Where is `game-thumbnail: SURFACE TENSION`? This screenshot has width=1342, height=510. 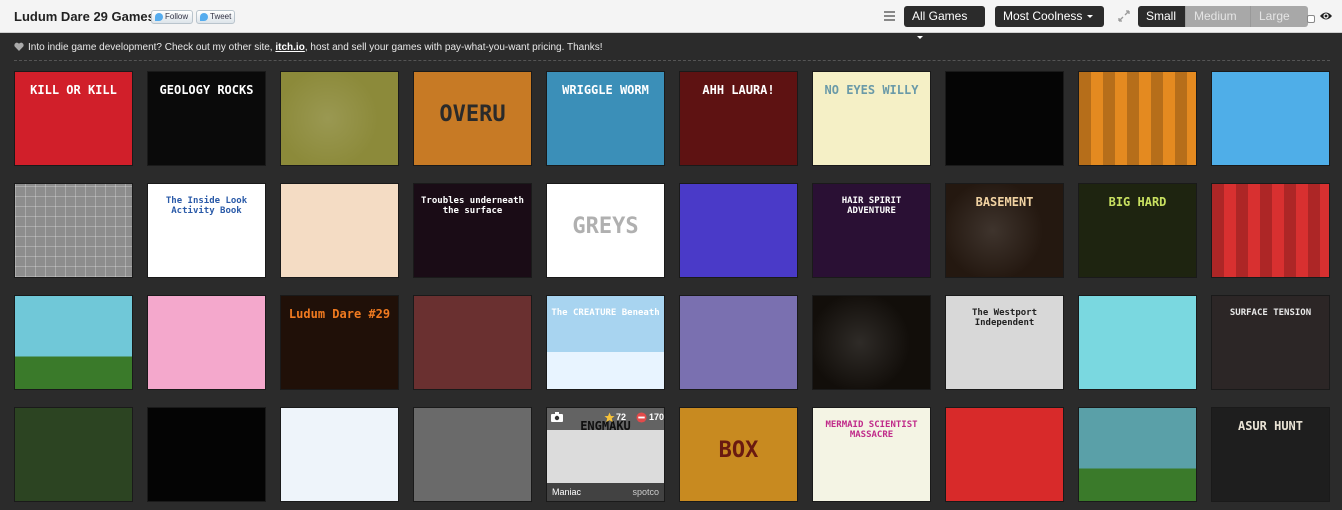
game-thumbnail: SURFACE TENSION is located at coordinates (1270, 342).